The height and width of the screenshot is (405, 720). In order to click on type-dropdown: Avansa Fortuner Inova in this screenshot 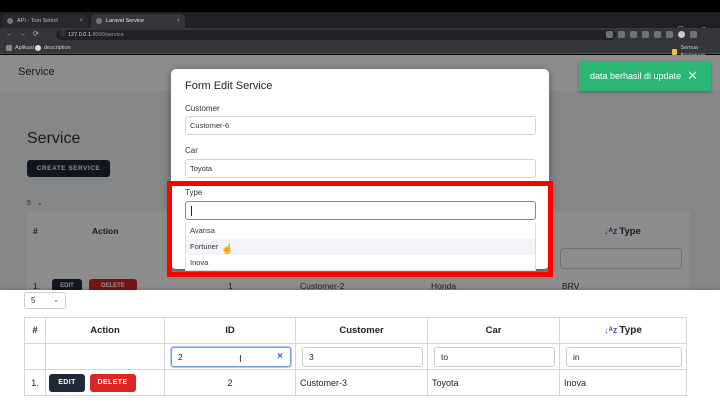, I will do `click(360, 247)`.